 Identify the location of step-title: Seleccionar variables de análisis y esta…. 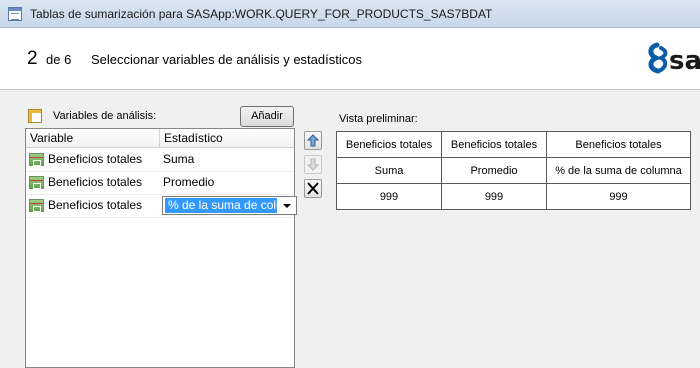
(226, 59).